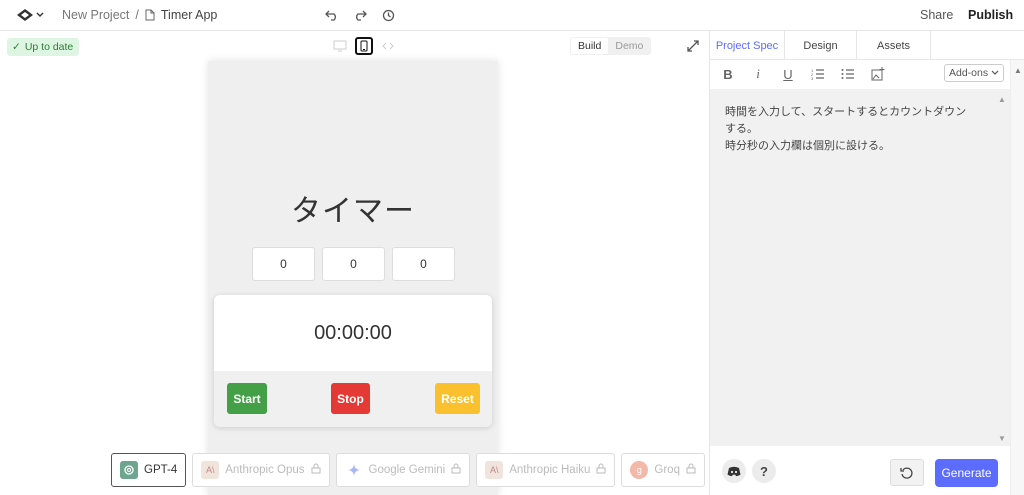 The width and height of the screenshot is (1024, 495). Describe the element at coordinates (1002, 267) in the screenshot. I see `editor-scrollbar: ▲ ▼` at that location.